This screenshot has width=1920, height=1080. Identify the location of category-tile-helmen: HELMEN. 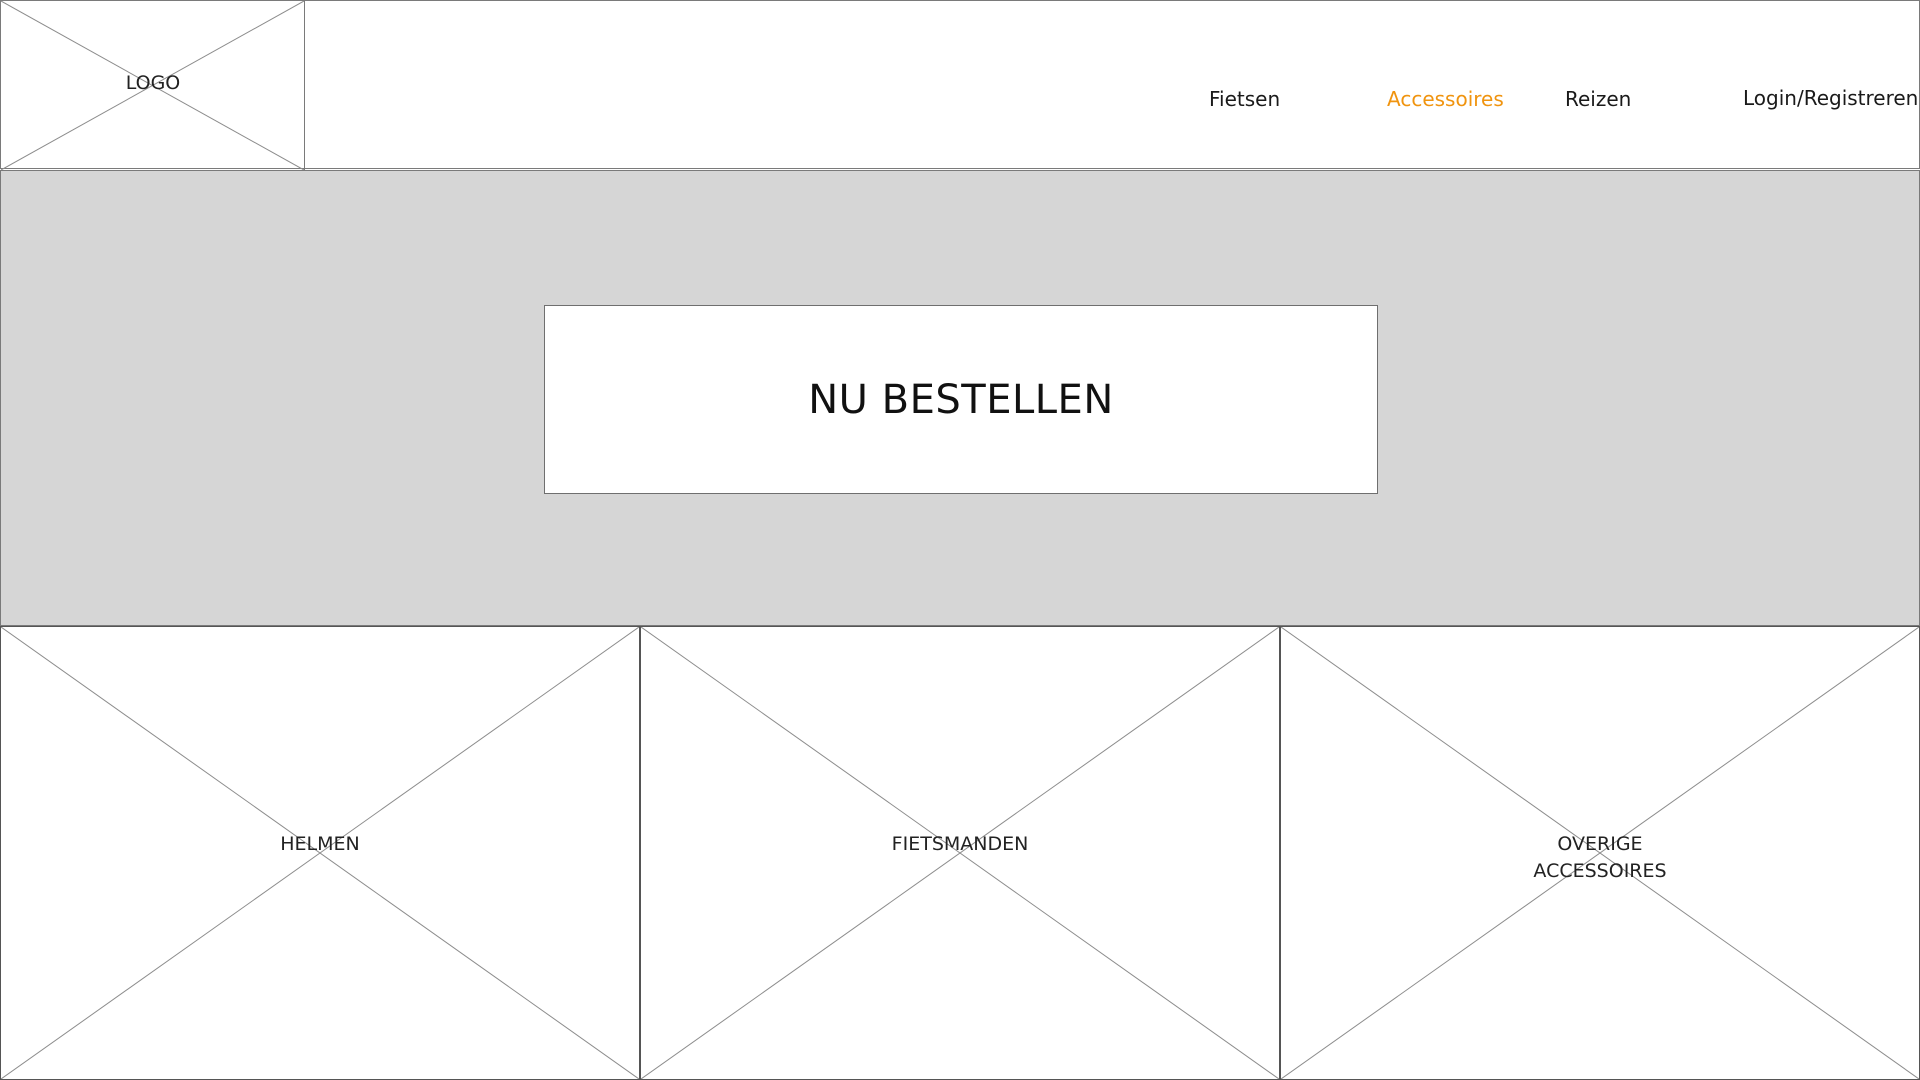
(320, 853).